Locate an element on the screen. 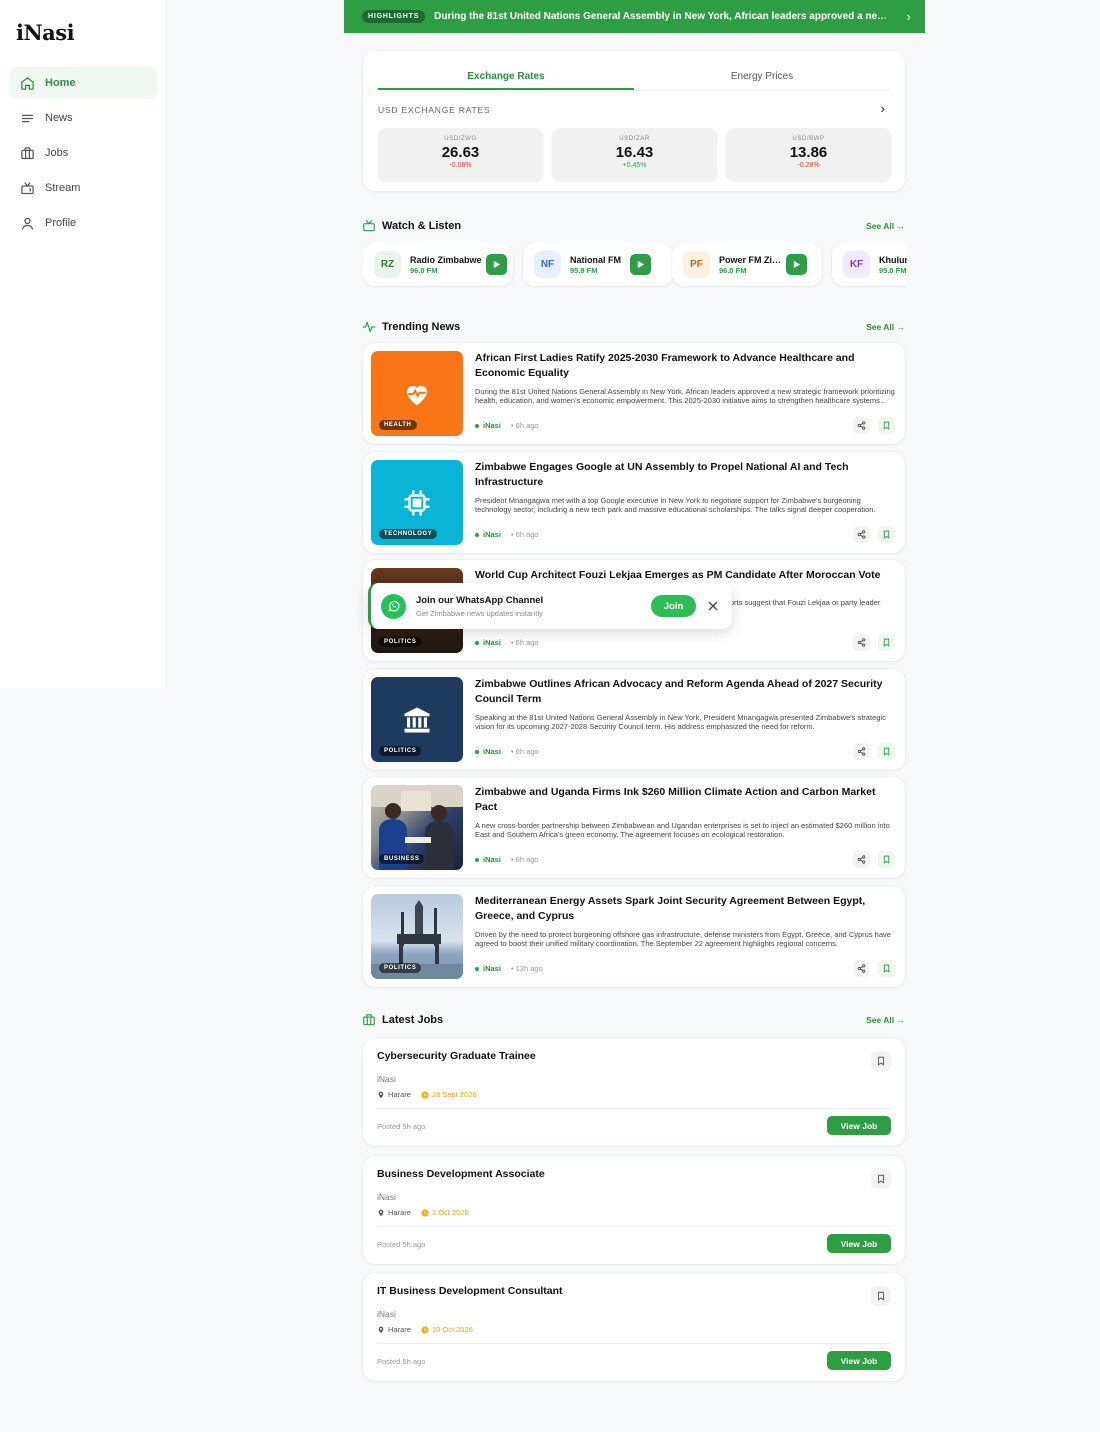 This screenshot has width=1100, height=1432. radio-card: PF Power FM Zimbabwe96.0 FM is located at coordinates (747, 264).